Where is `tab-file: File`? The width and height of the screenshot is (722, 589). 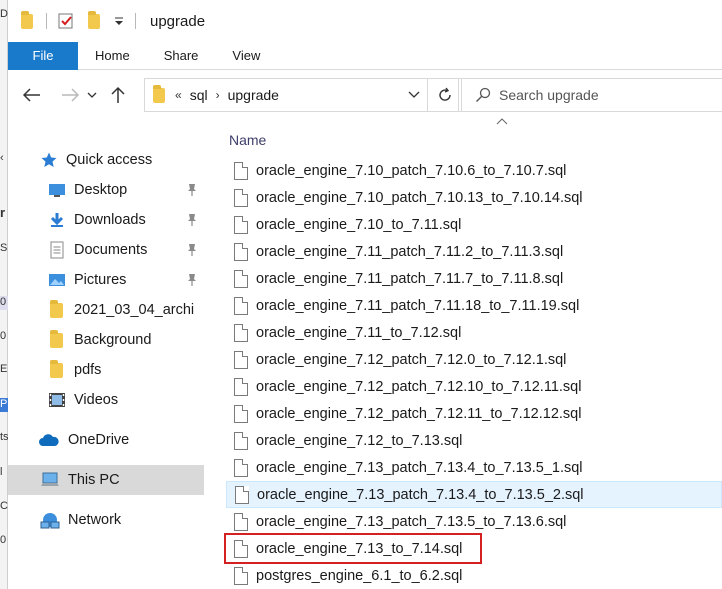
tab-file: File is located at coordinates (43, 56).